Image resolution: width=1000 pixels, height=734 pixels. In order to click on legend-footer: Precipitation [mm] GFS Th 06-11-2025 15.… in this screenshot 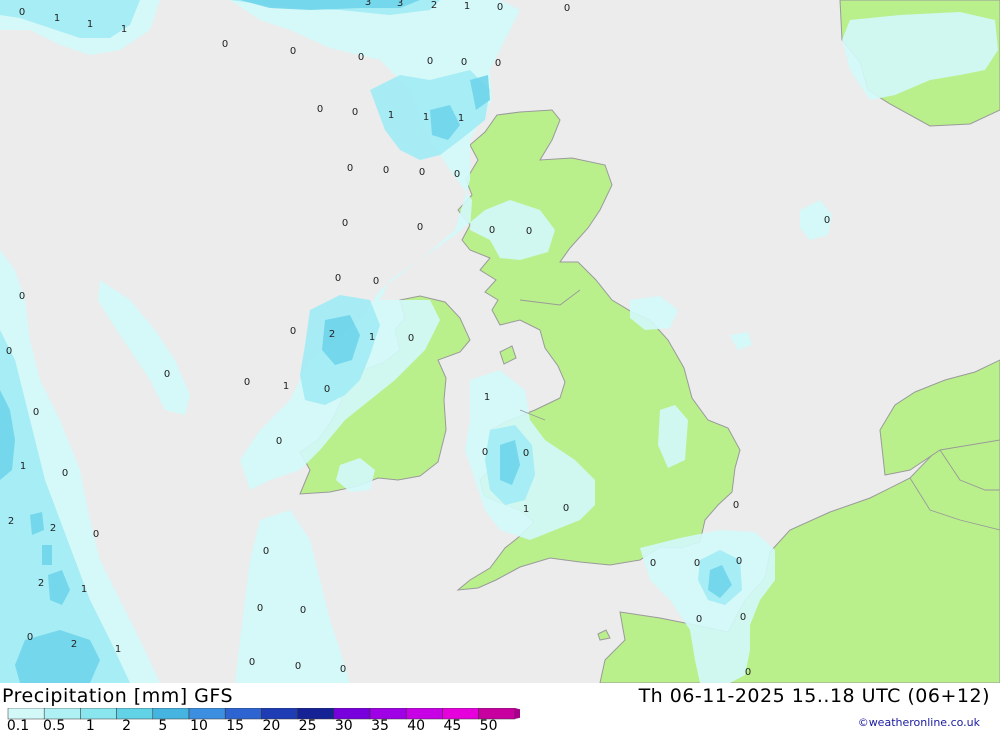, I will do `click(500, 708)`.